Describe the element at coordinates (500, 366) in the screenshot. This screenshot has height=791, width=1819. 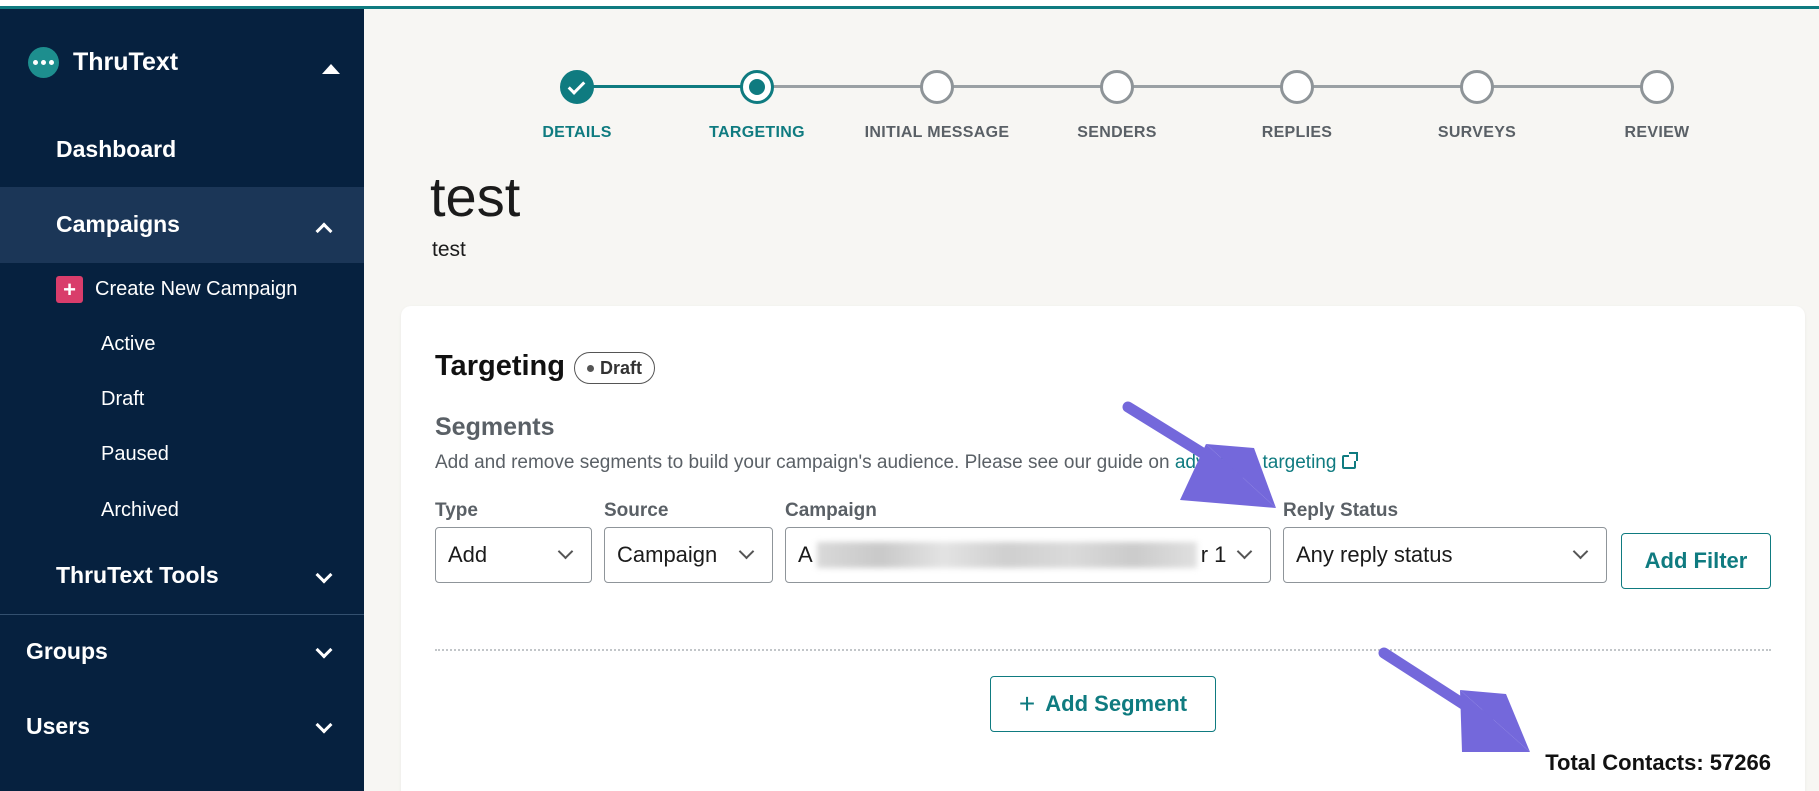
I see `targeting-title: Targeting` at that location.